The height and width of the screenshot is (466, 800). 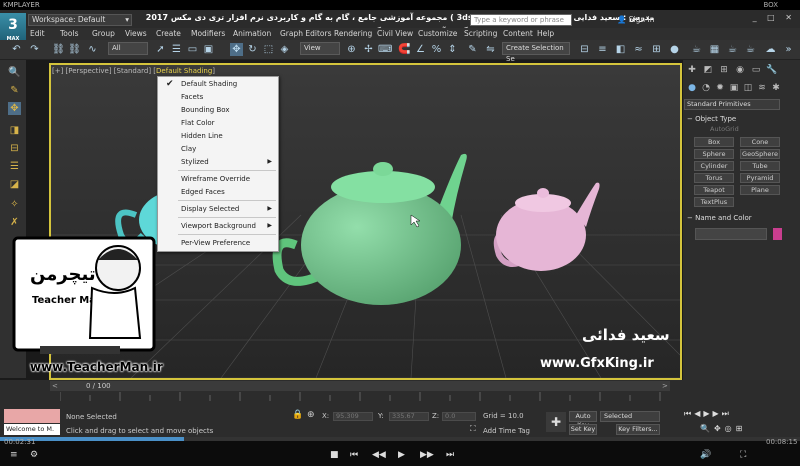 I want to click on maxscript-listener-strip, so click(x=32, y=416).